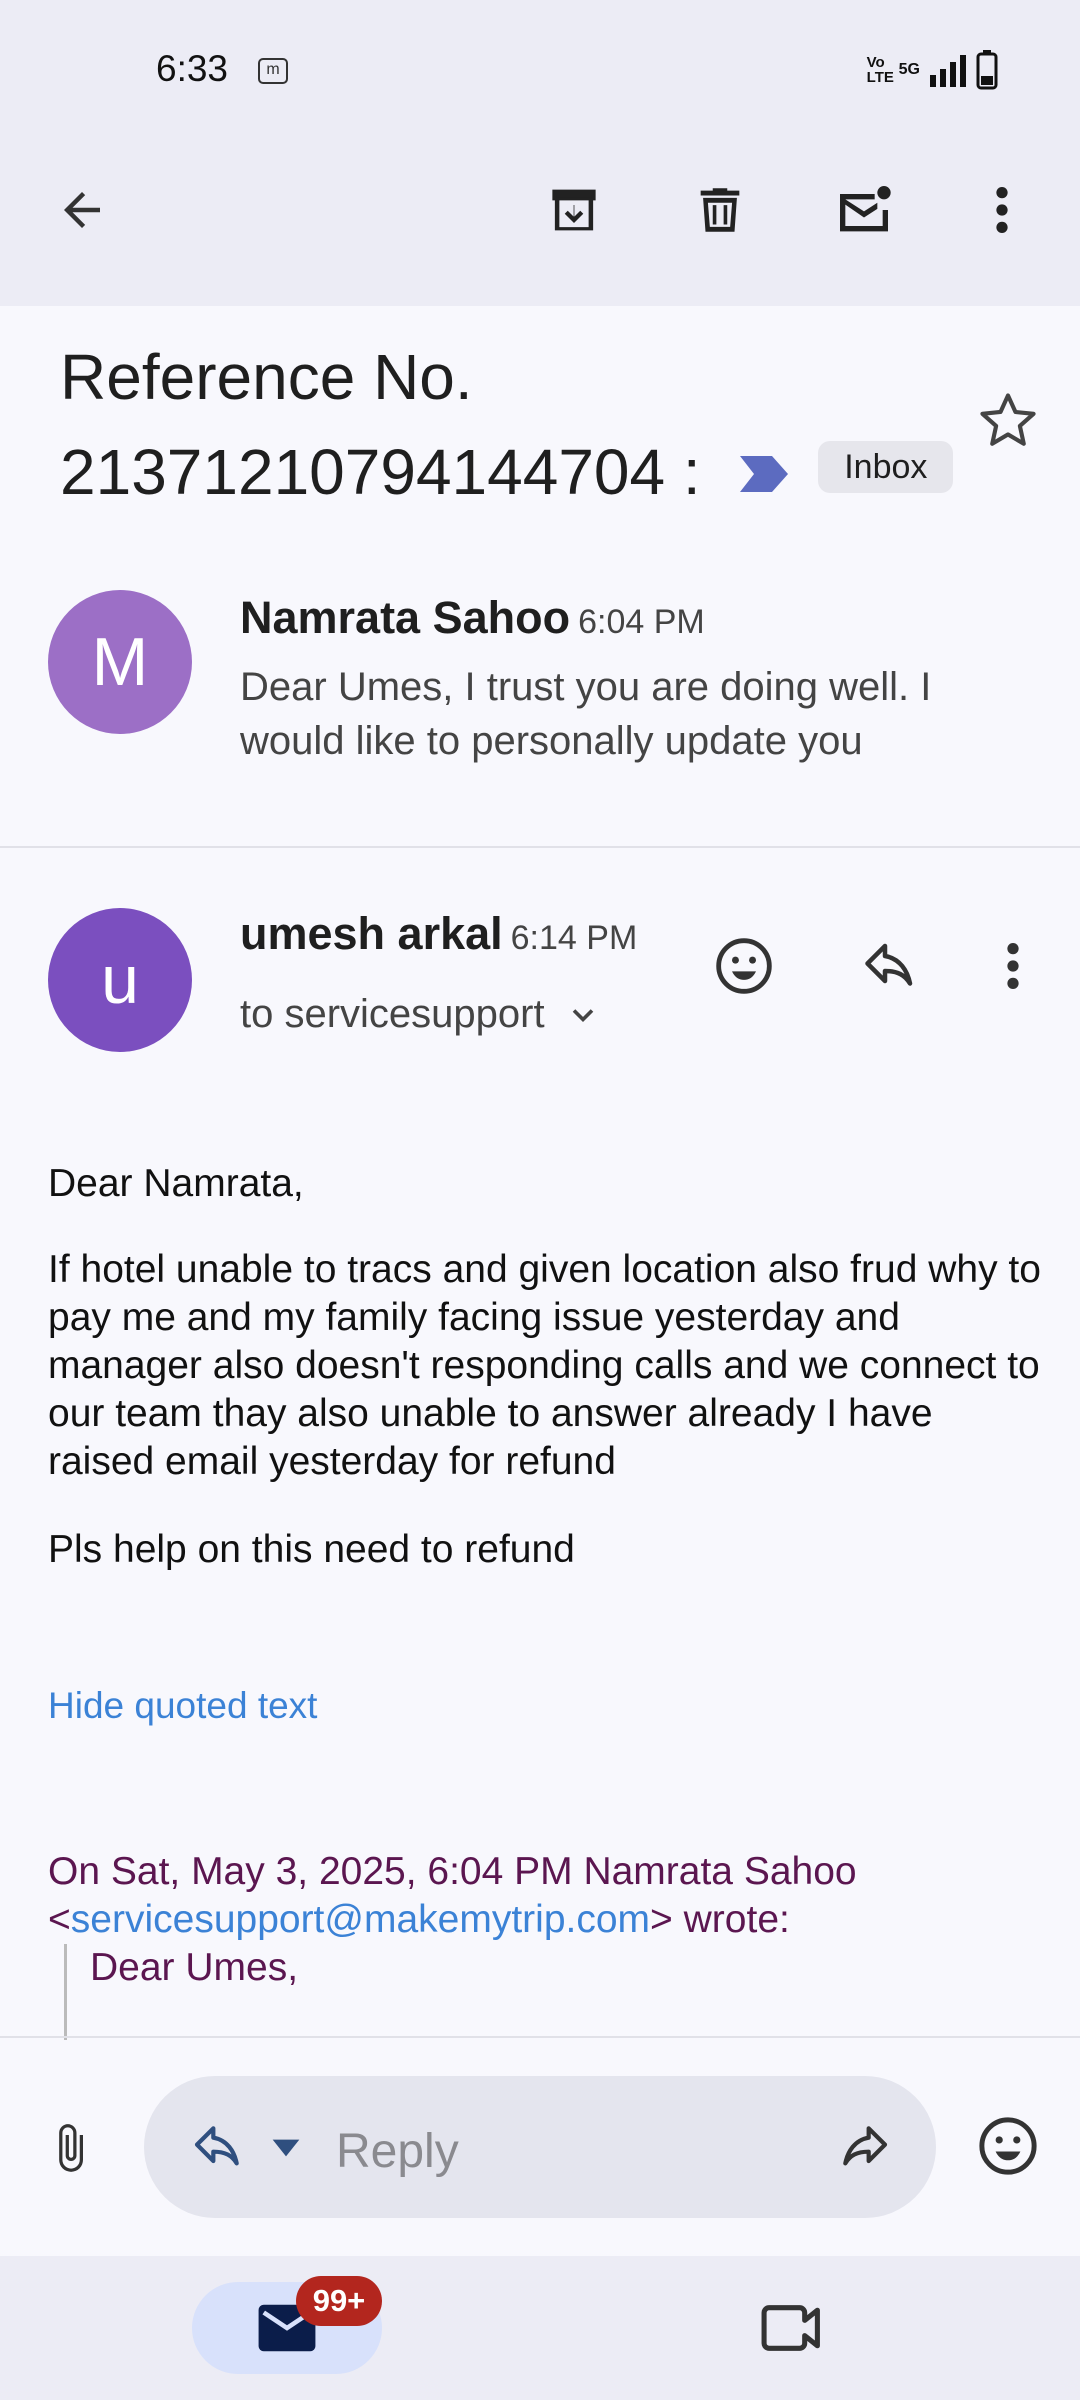 This screenshot has width=1080, height=2400. I want to click on quote-header-line-2: <servicesupport@makemytrip.com> wrote:, so click(548, 1920).